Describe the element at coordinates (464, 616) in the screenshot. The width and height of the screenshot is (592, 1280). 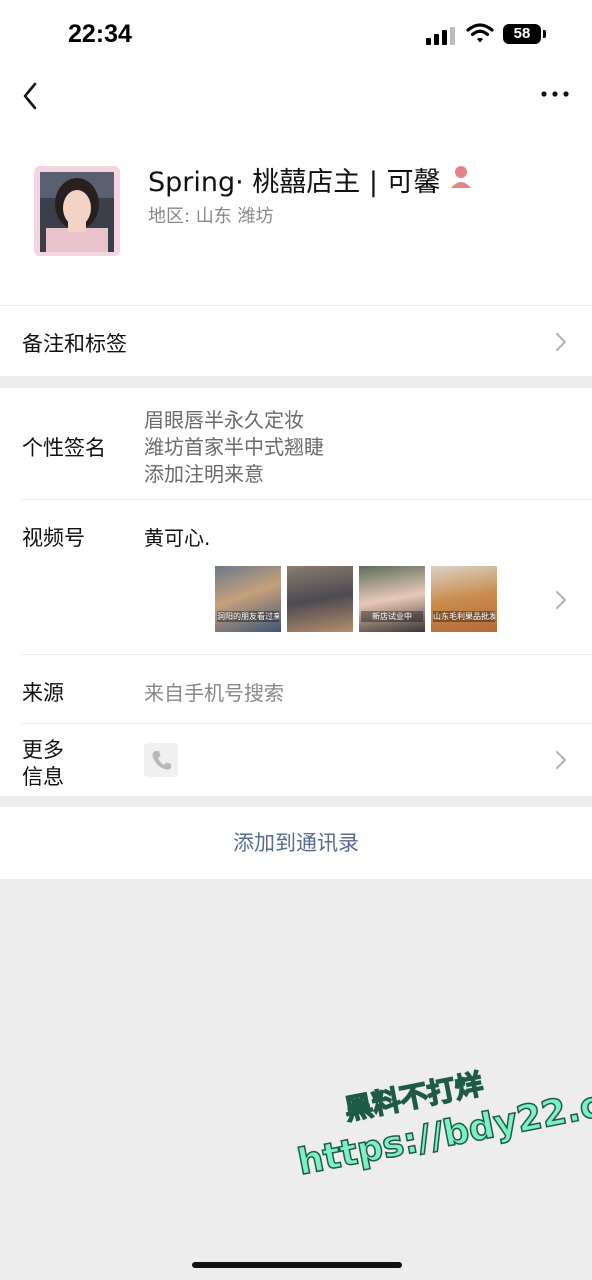
I see `video-thumbnail-caption: 山东毛利果品批发` at that location.